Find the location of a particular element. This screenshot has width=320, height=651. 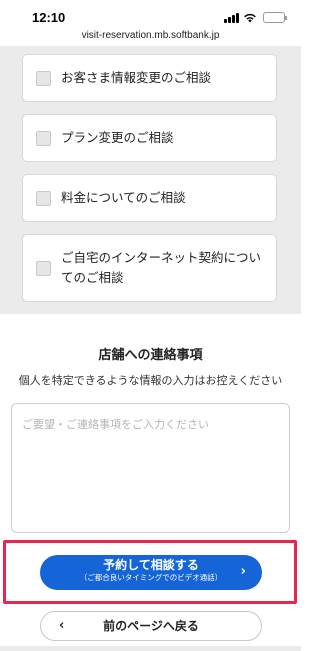

back-button-label: 前のページへ戻る is located at coordinates (151, 626).